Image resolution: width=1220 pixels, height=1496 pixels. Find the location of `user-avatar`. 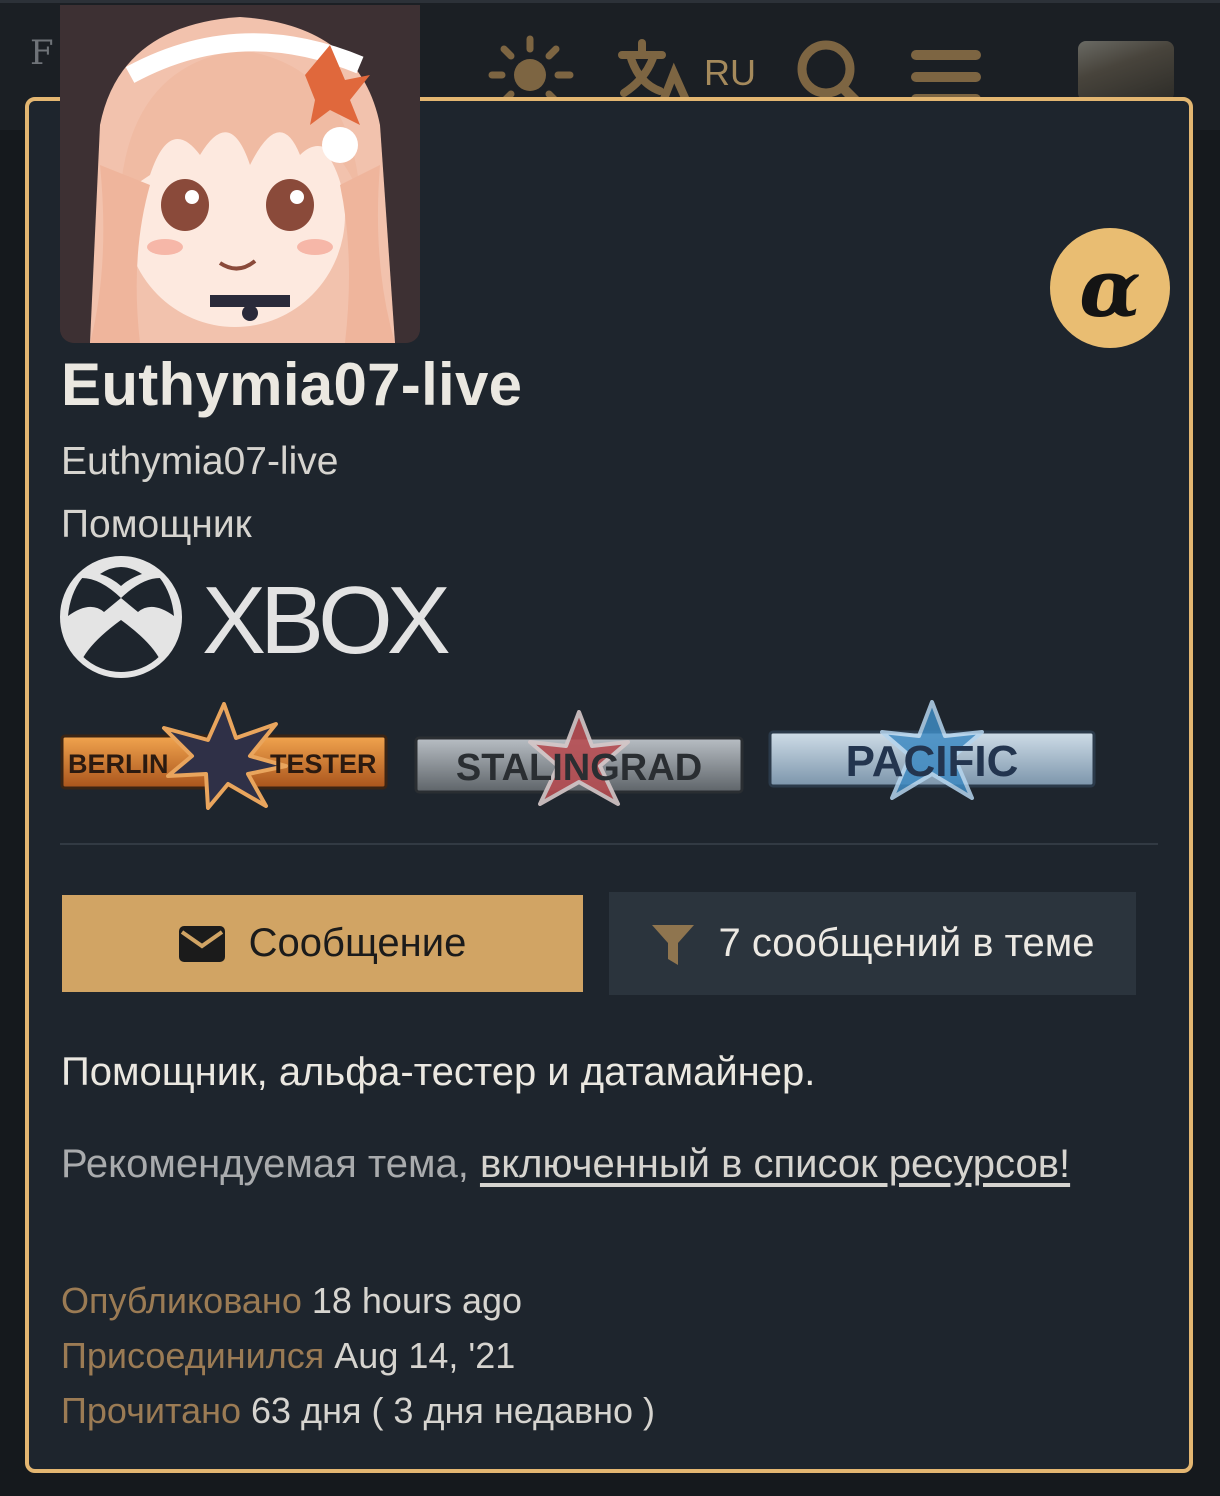

user-avatar is located at coordinates (240, 174).